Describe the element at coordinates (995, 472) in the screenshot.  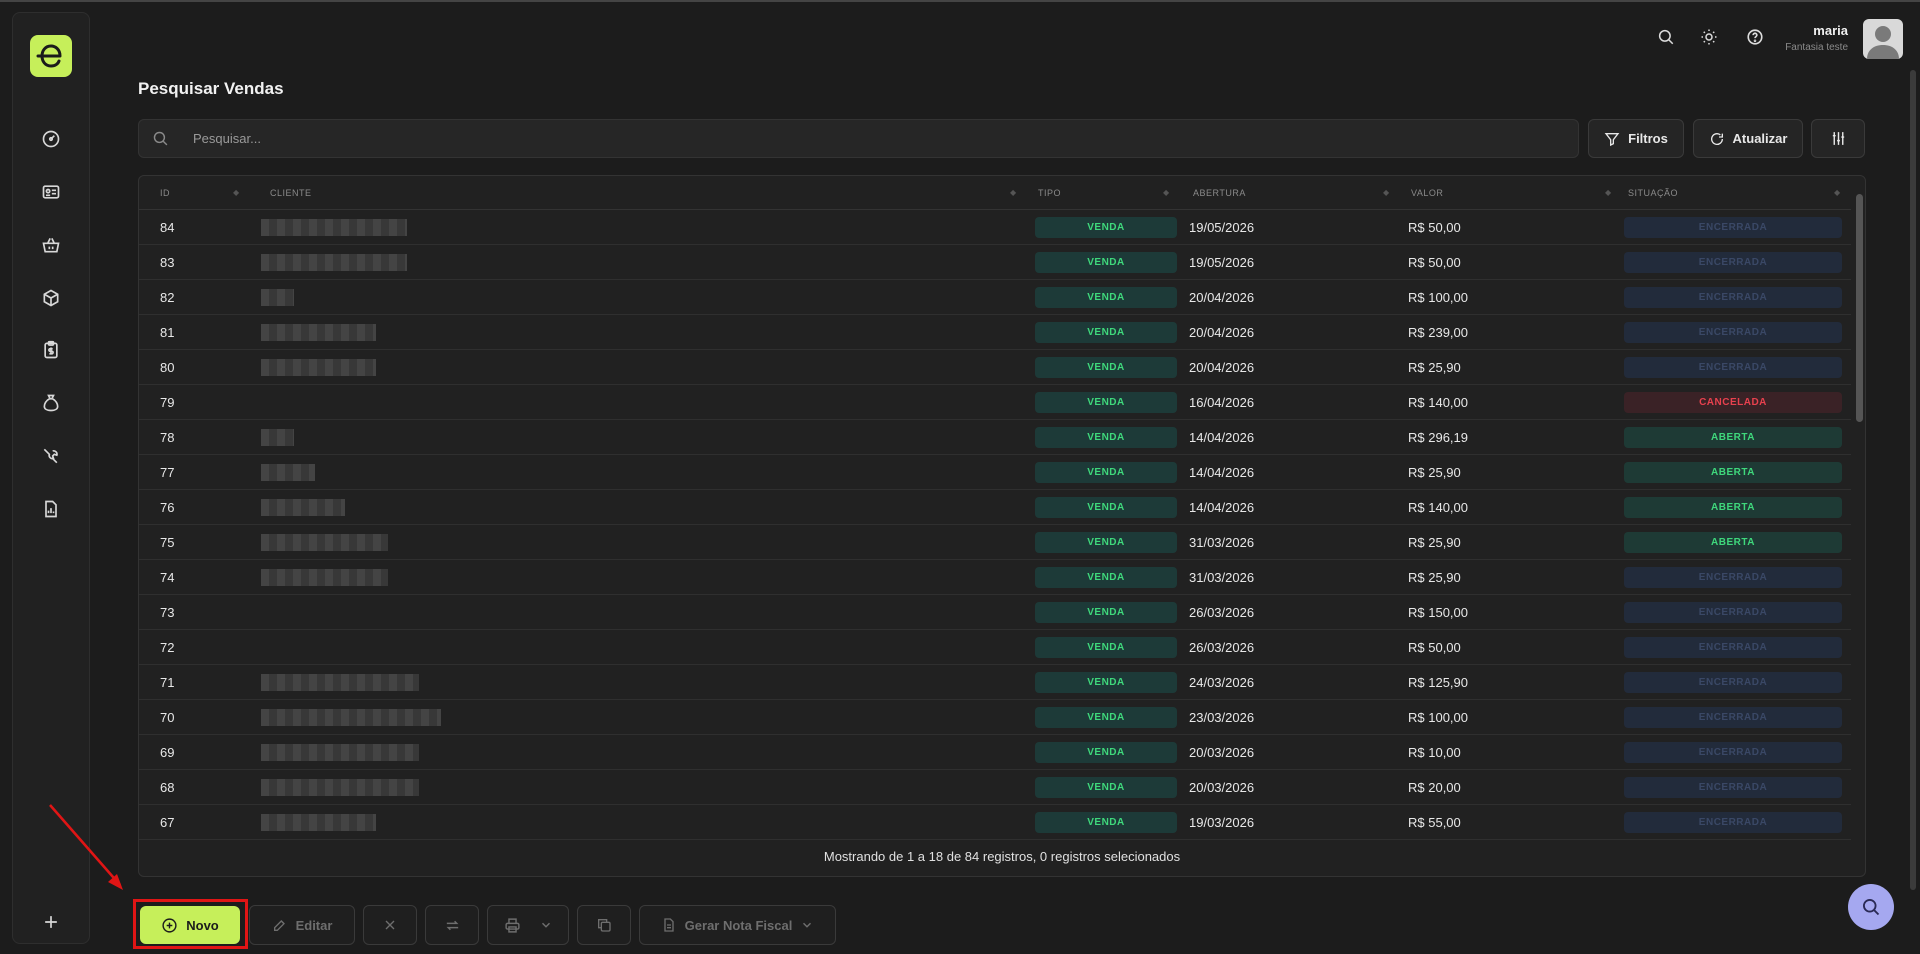
I see `table-row: 77 VENDA 14/04/2026 R$ 25,90 ABERTA` at that location.